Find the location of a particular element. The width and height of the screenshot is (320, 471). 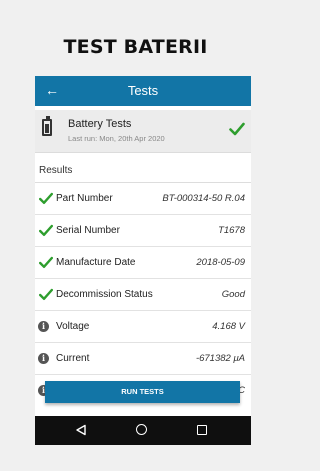

app-bar-title: Tests is located at coordinates (143, 90).